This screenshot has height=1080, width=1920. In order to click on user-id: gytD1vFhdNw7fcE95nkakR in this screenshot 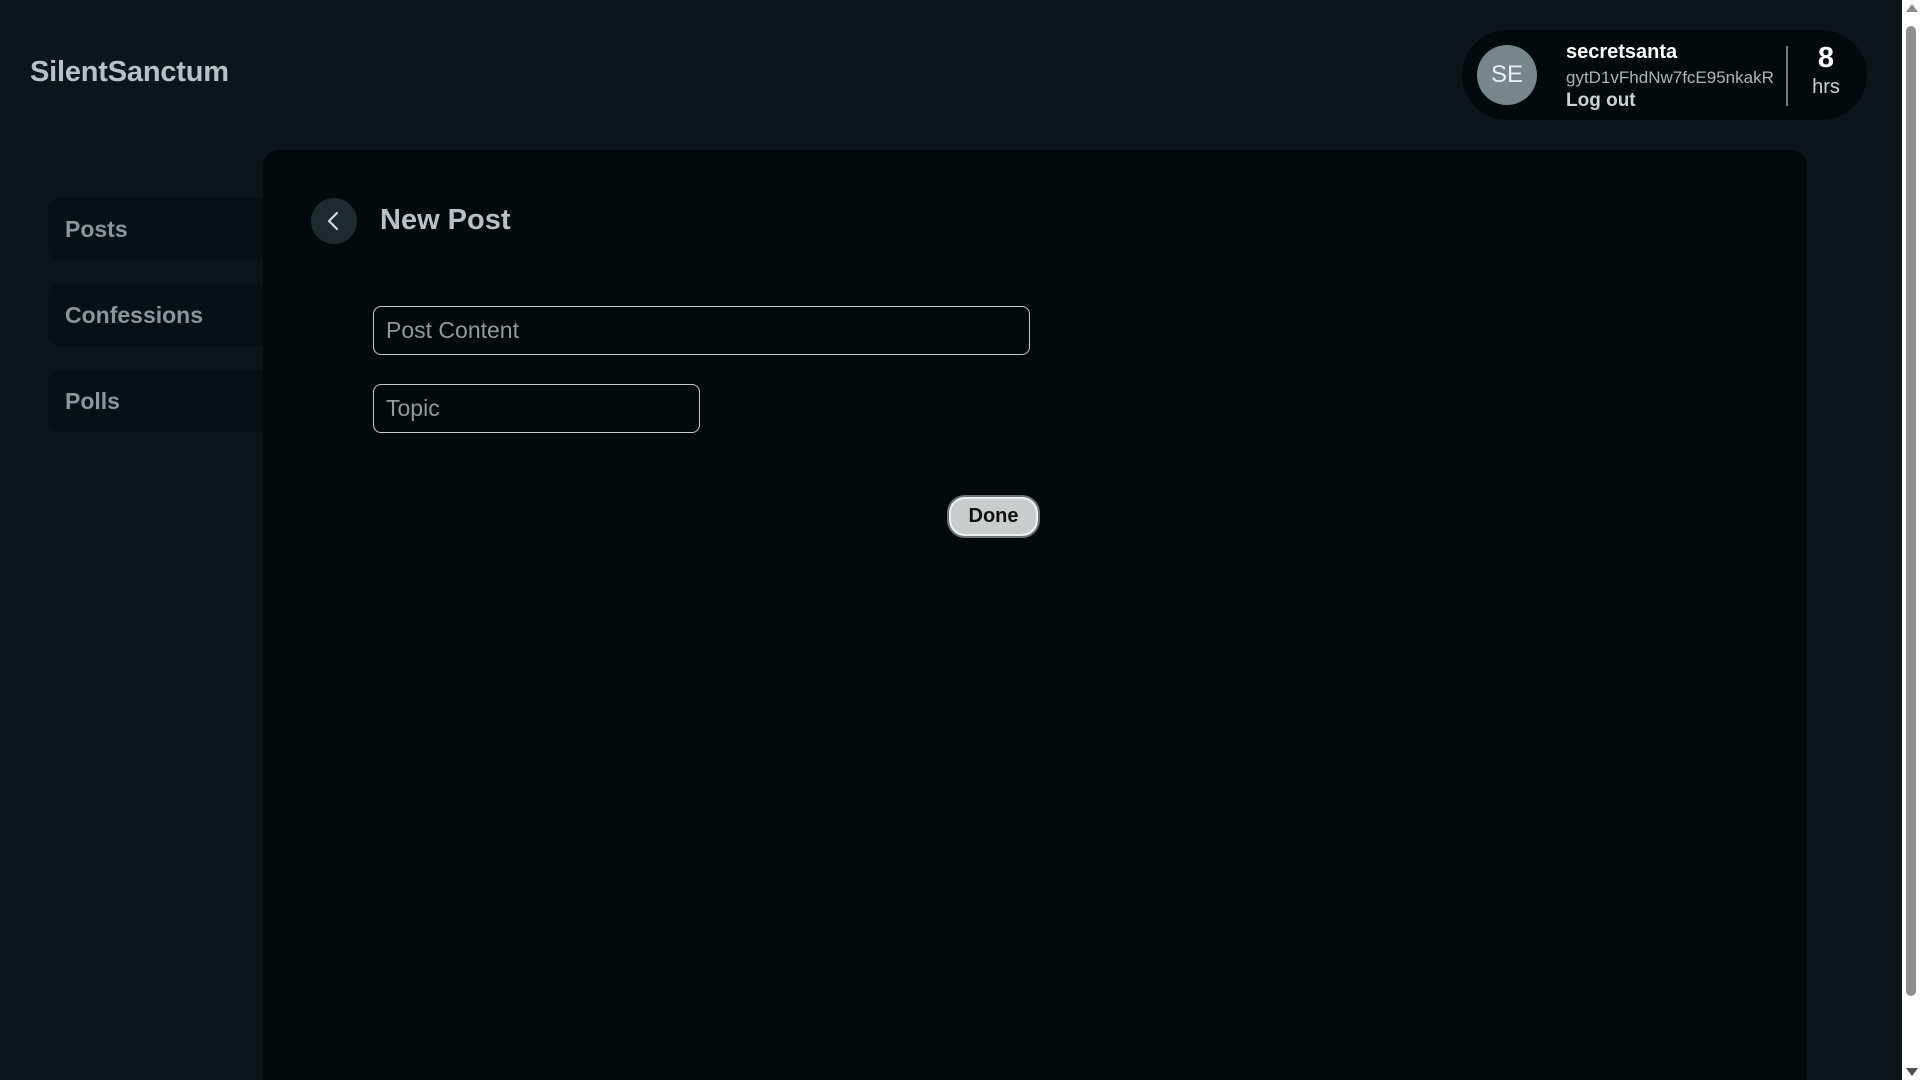, I will do `click(1670, 77)`.